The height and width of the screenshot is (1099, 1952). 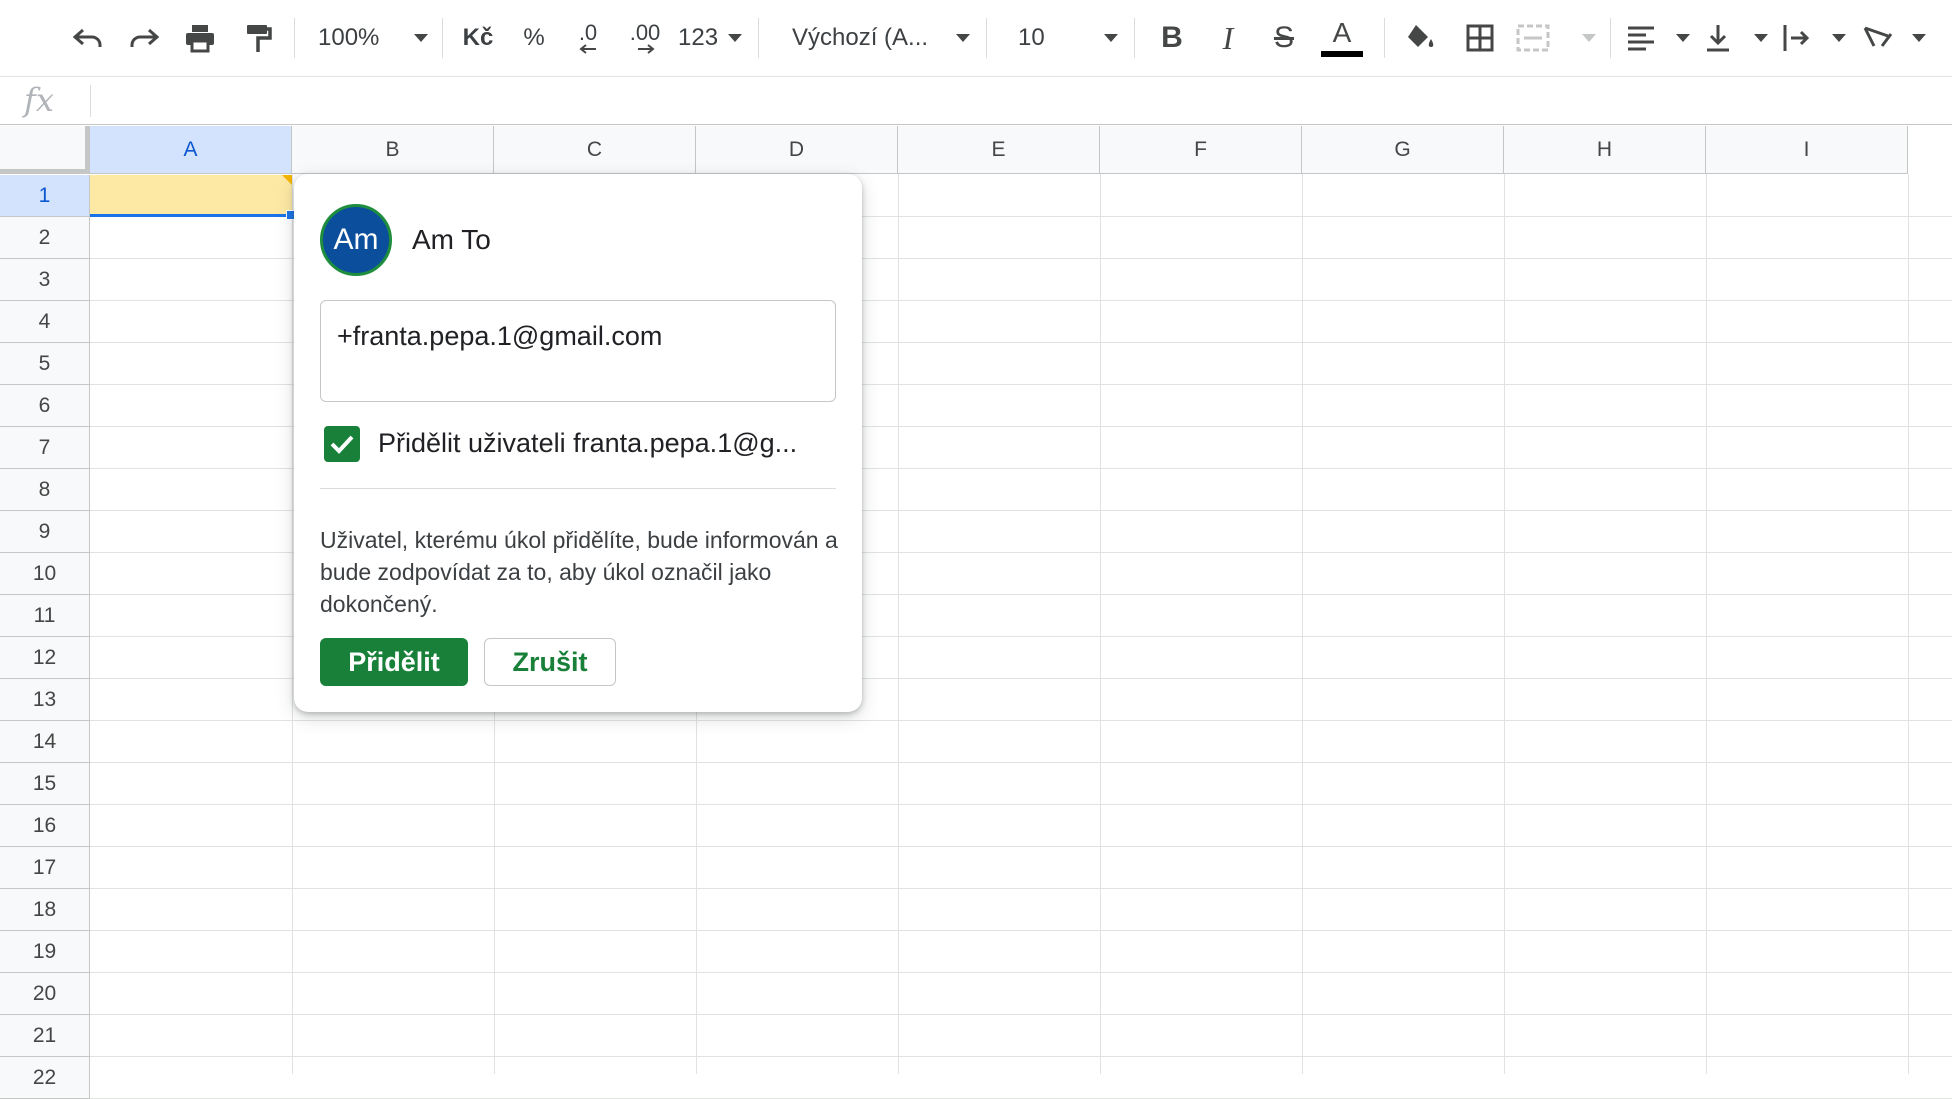 I want to click on row-header-6: 6, so click(x=45, y=406).